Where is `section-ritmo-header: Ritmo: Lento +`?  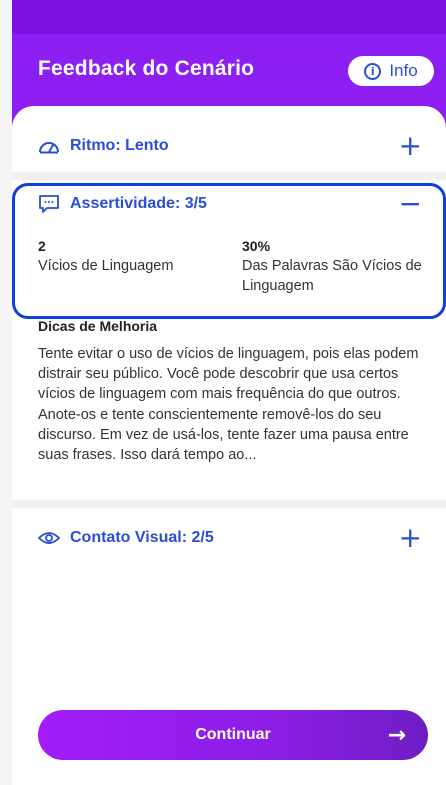 section-ritmo-header: Ritmo: Lento + is located at coordinates (229, 146).